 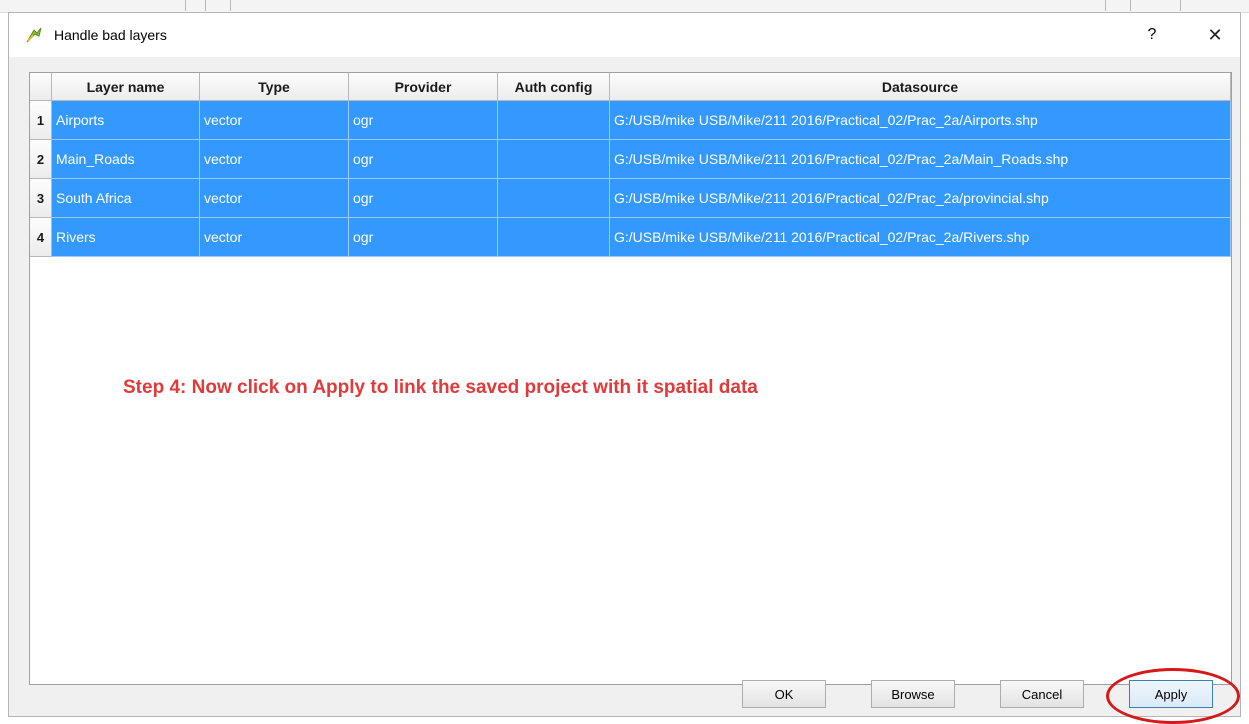 I want to click on cell-layer-name: Airports, so click(x=126, y=120).